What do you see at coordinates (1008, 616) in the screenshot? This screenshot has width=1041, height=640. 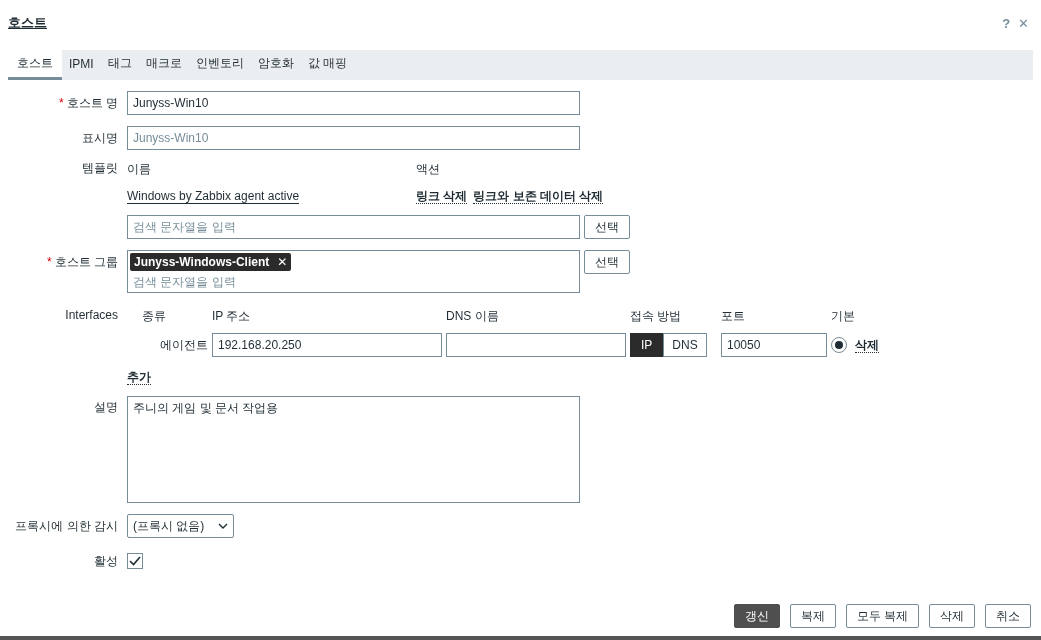 I see `dialog-button: 취소` at bounding box center [1008, 616].